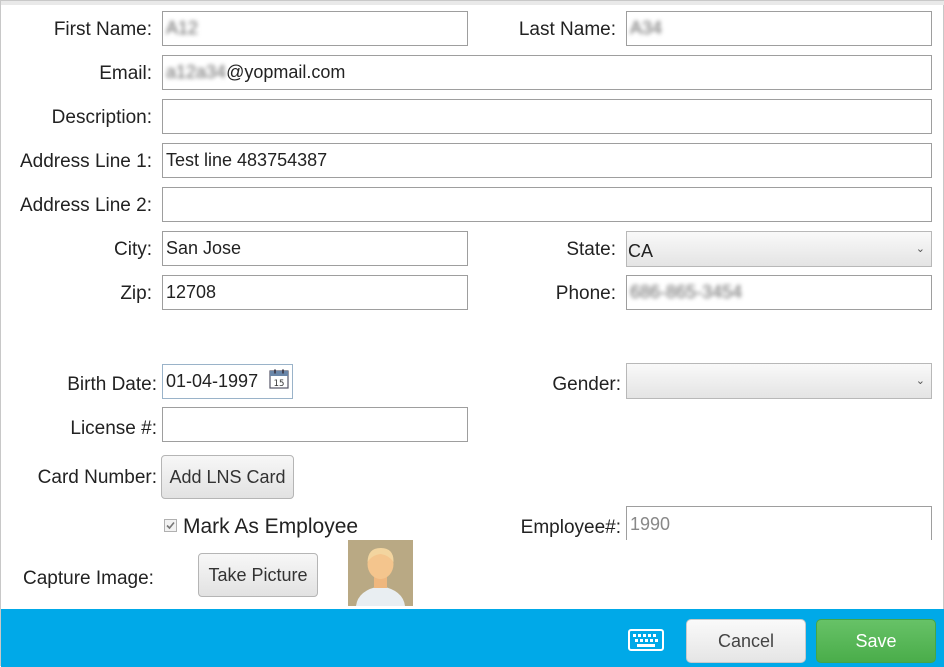 The height and width of the screenshot is (667, 944). I want to click on gender-label: Gender:, so click(586, 384).